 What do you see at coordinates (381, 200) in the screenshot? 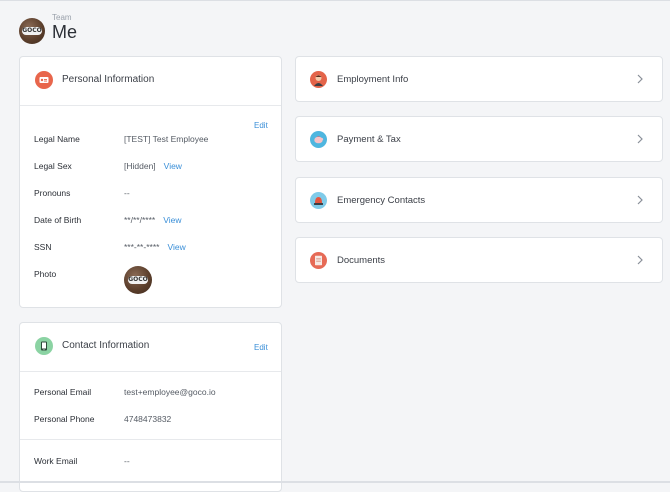
I see `emergency-contacts-label: Emergency Contacts` at bounding box center [381, 200].